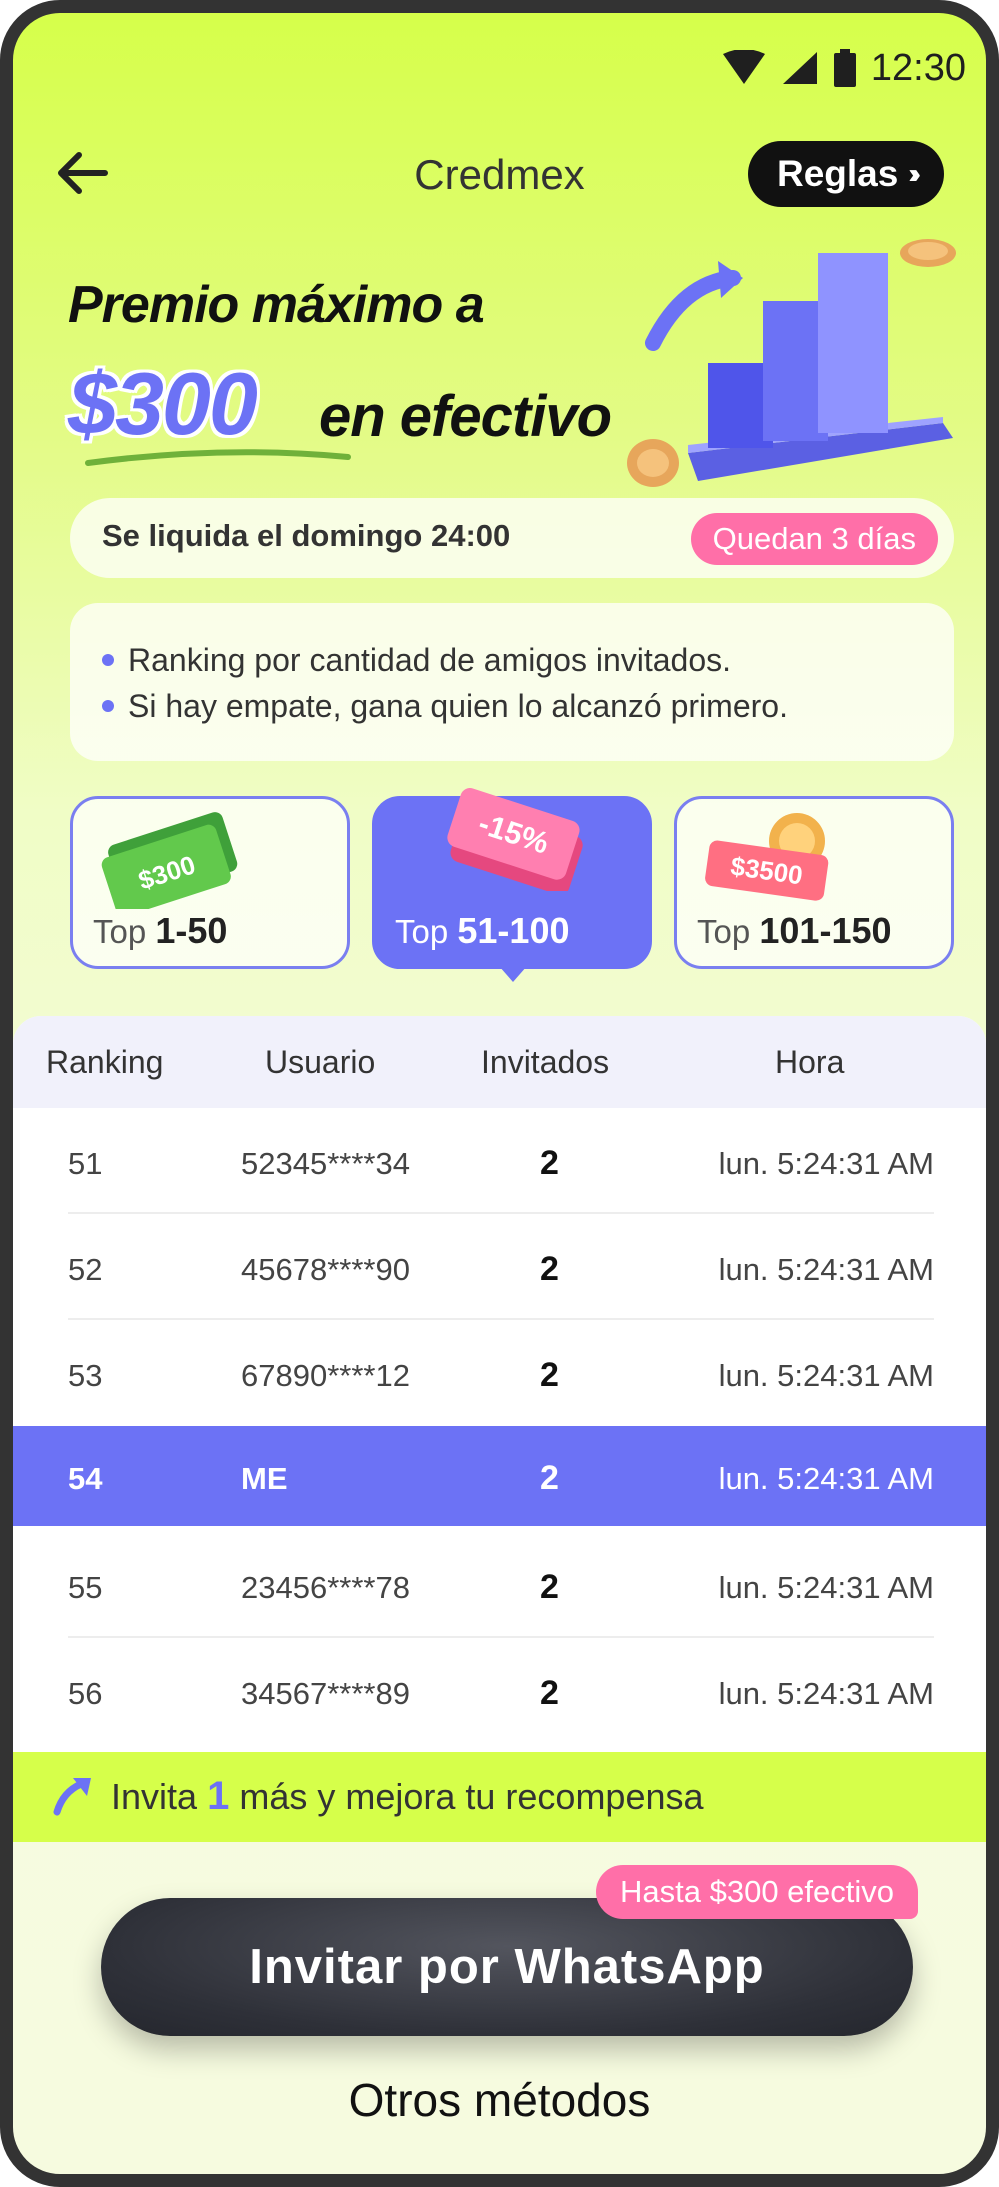 The width and height of the screenshot is (999, 2187). Describe the element at coordinates (72, 1797) in the screenshot. I see `trend-arrow-icon` at that location.